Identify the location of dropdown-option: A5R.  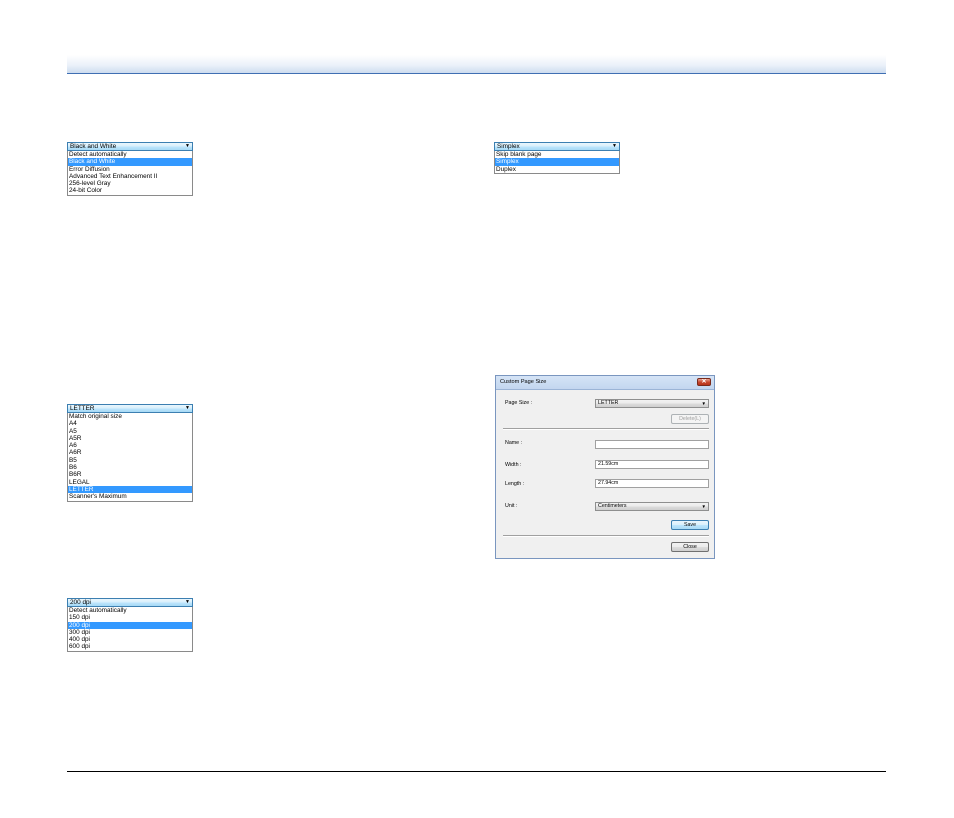
(130, 438).